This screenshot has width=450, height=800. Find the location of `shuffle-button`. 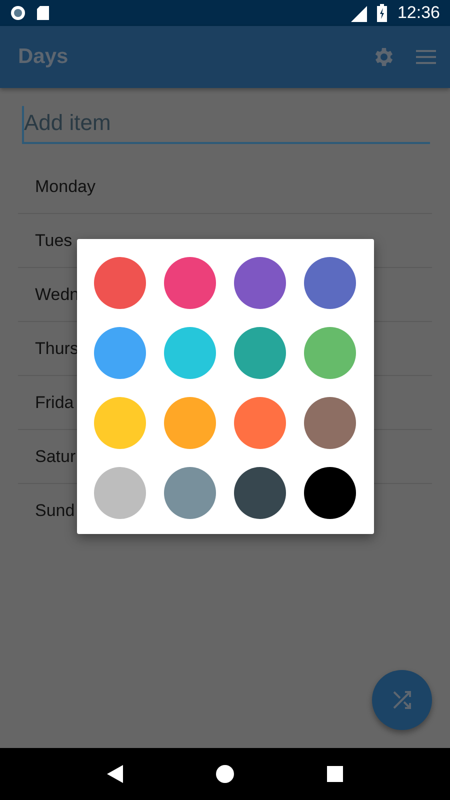

shuffle-button is located at coordinates (402, 700).